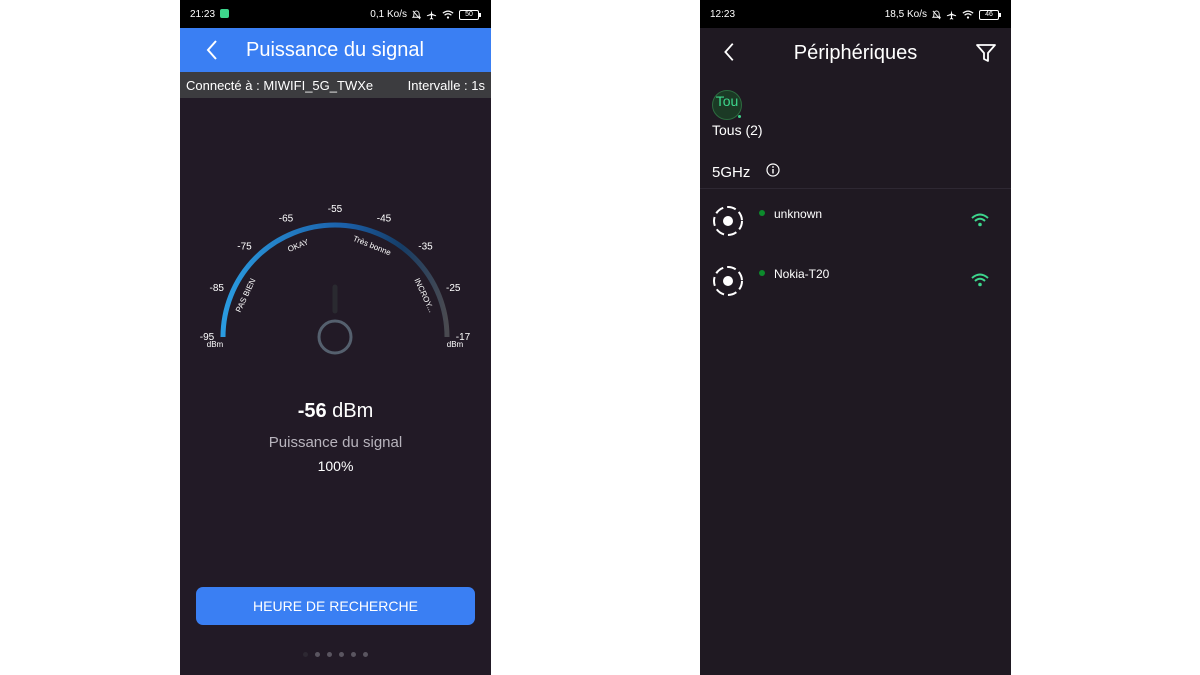 Image resolution: width=1200 pixels, height=675 pixels. Describe the element at coordinates (802, 274) in the screenshot. I see `device-name: Nokia-T20` at that location.